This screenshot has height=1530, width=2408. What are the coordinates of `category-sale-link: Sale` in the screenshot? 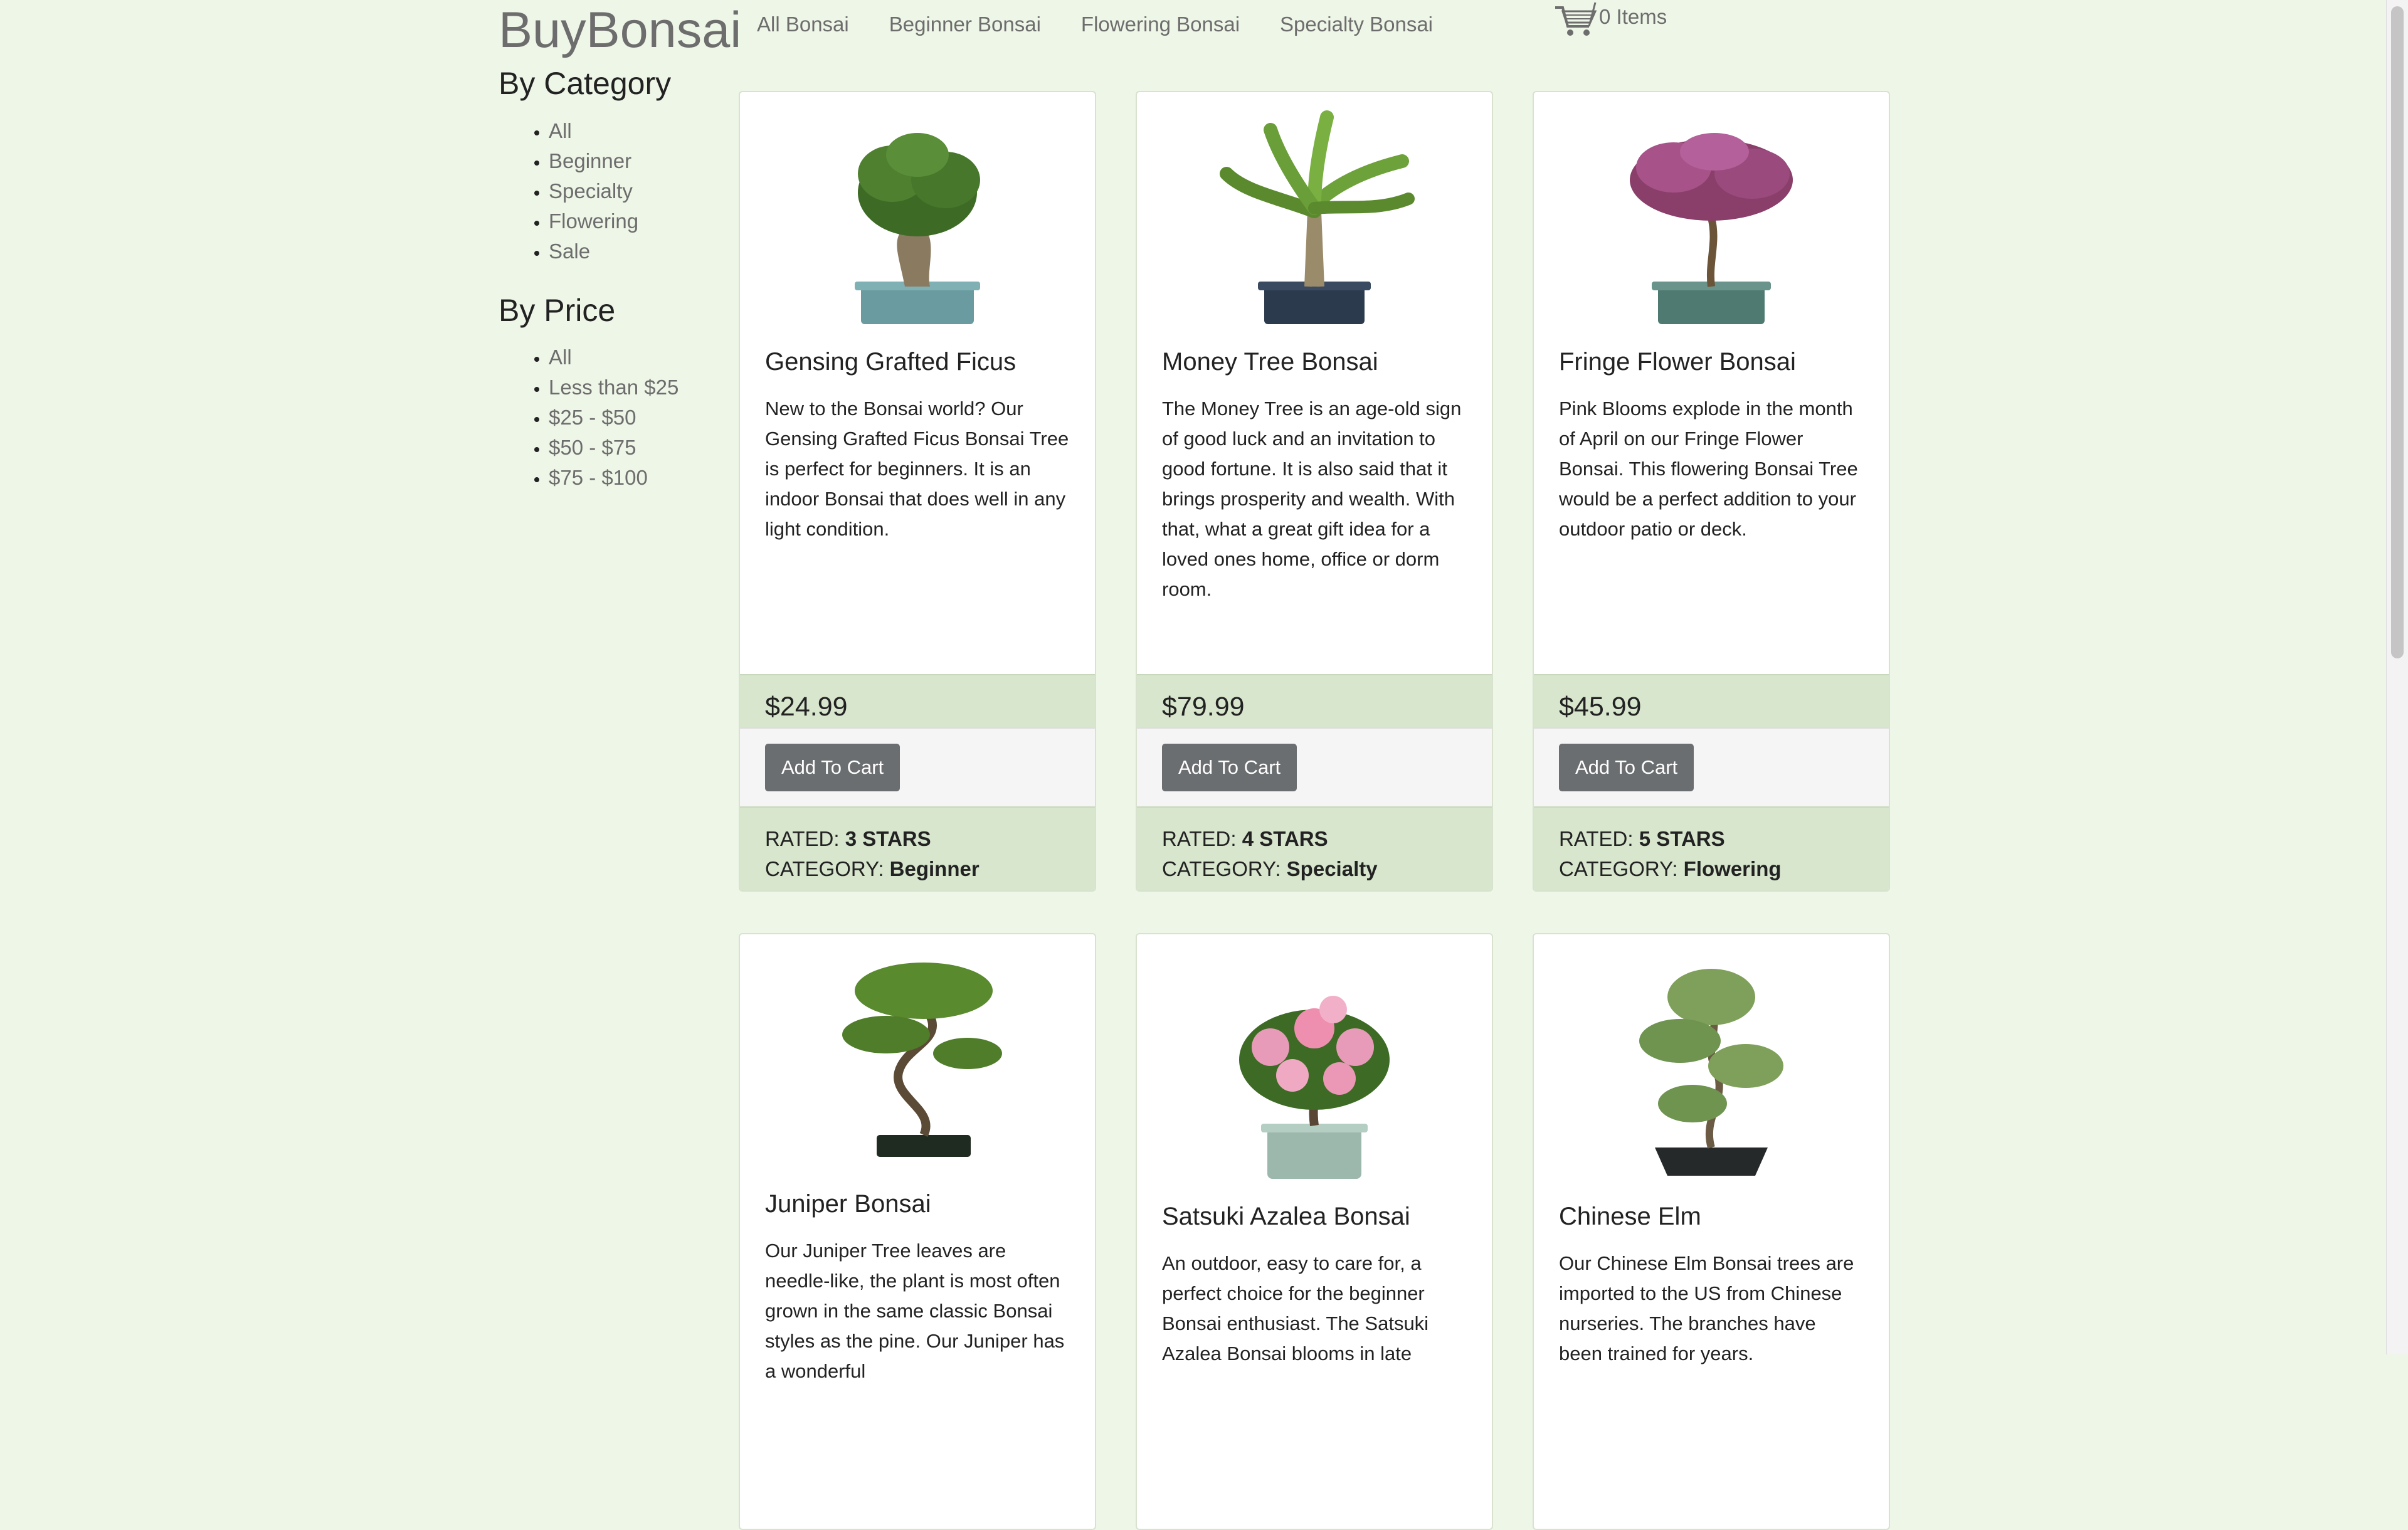 It's located at (569, 251).